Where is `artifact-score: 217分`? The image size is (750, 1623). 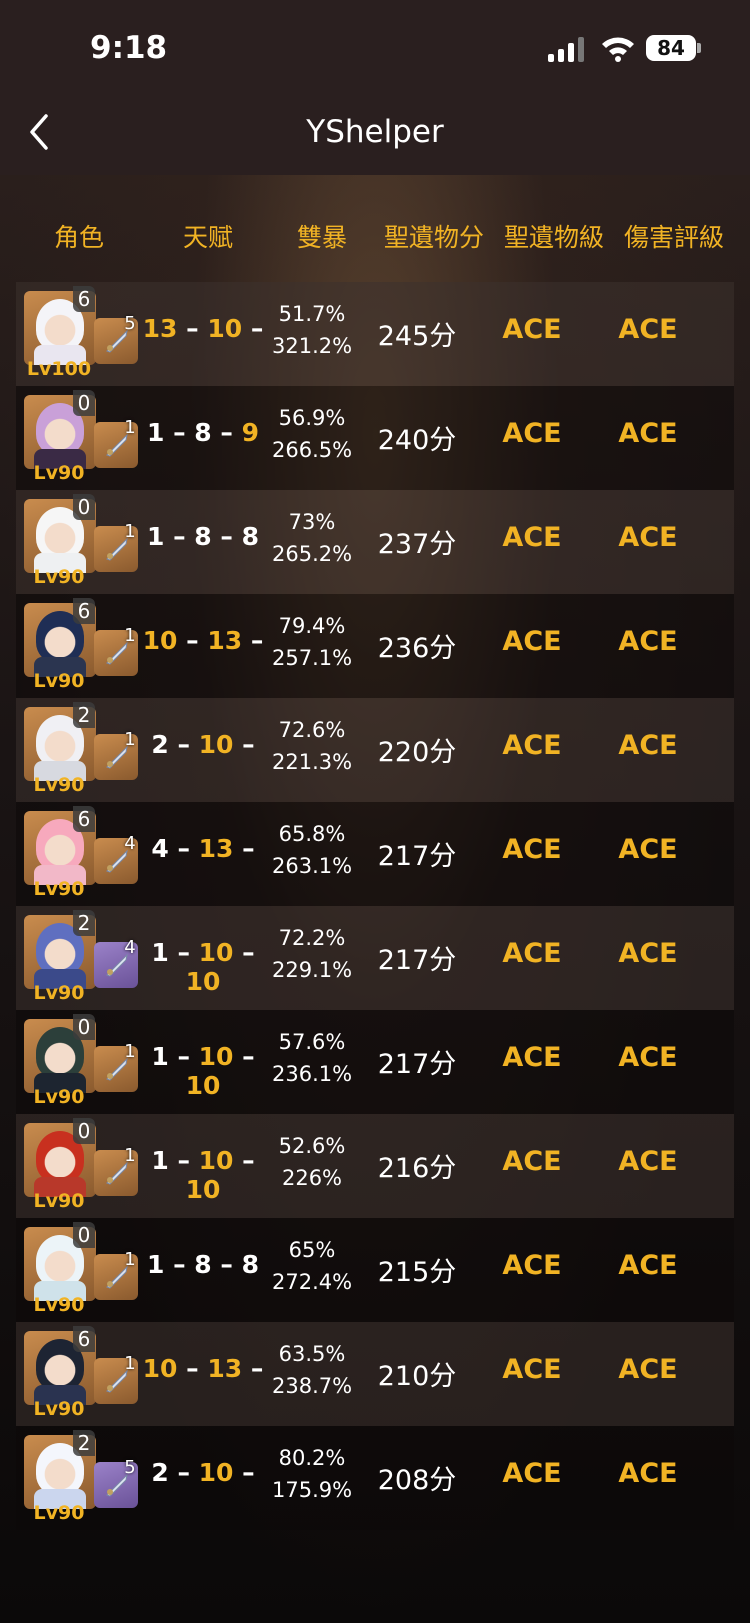
artifact-score: 217分 is located at coordinates (417, 960).